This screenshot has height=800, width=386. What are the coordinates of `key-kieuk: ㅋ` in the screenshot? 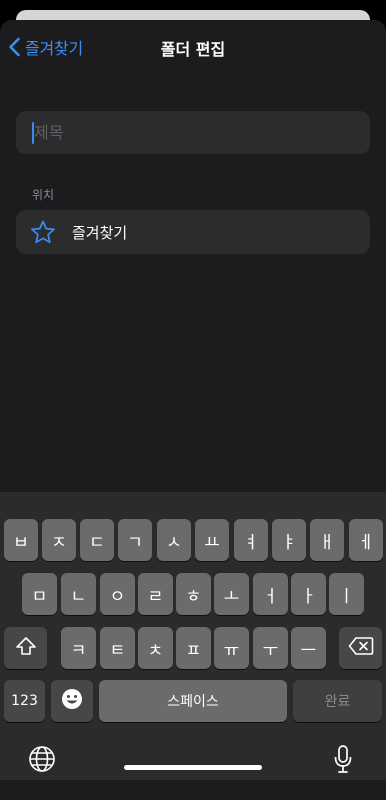 It's located at (78, 648).